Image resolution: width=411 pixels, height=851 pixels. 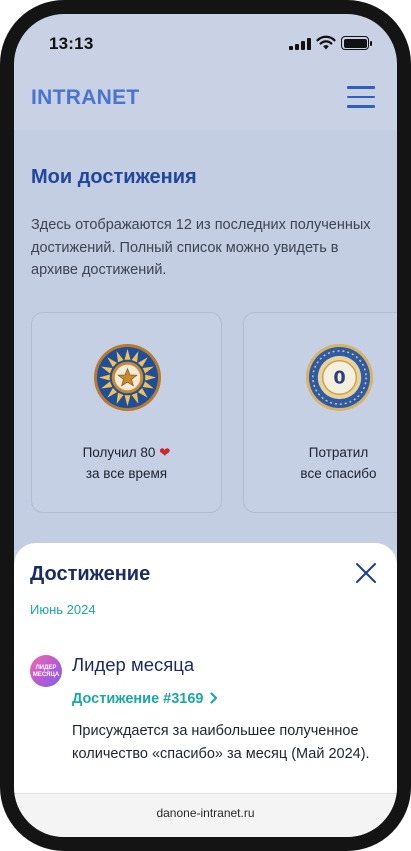 What do you see at coordinates (126, 473) in the screenshot?
I see `card-line-2: за все время` at bounding box center [126, 473].